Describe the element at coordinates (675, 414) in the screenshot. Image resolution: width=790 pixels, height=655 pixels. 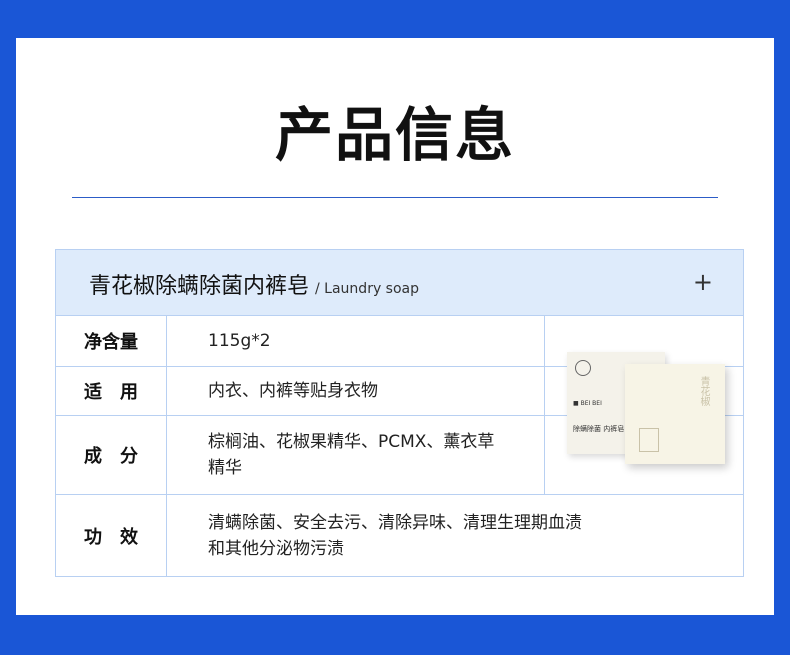
I see `soap-bar: 青花椒` at that location.